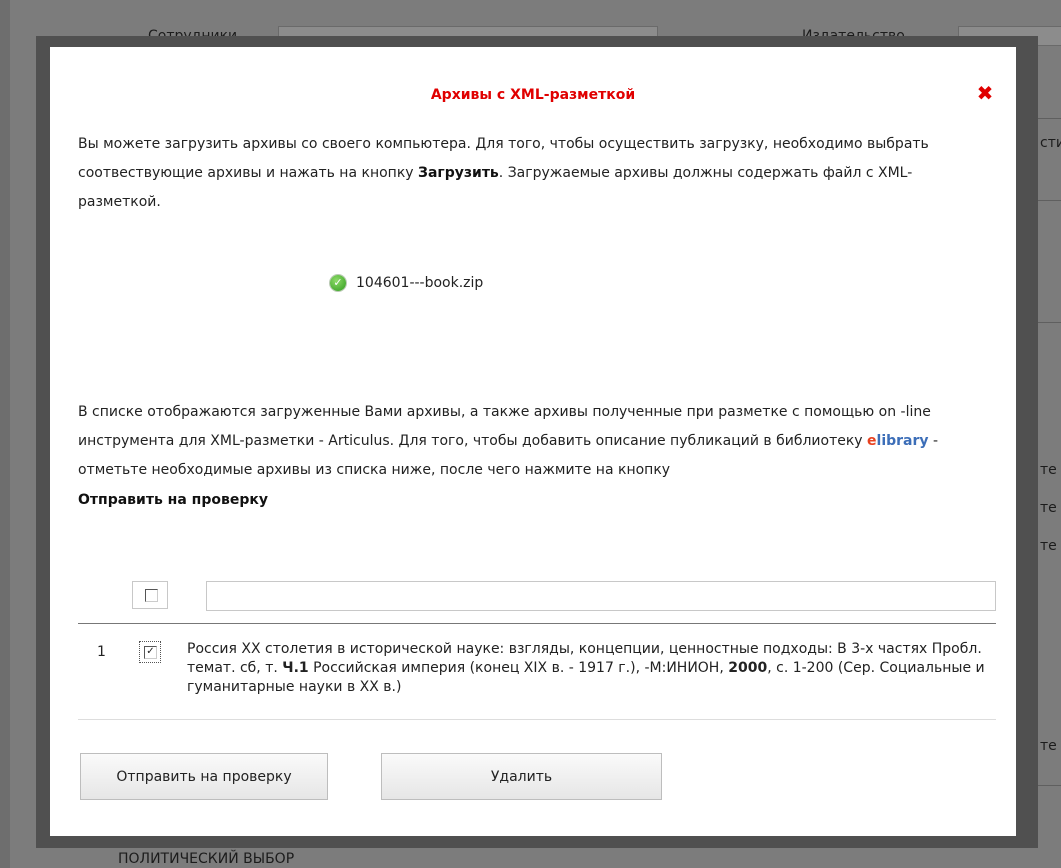 The image size is (1061, 868). Describe the element at coordinates (1048, 546) in the screenshot. I see `background-fragment-4: те` at that location.